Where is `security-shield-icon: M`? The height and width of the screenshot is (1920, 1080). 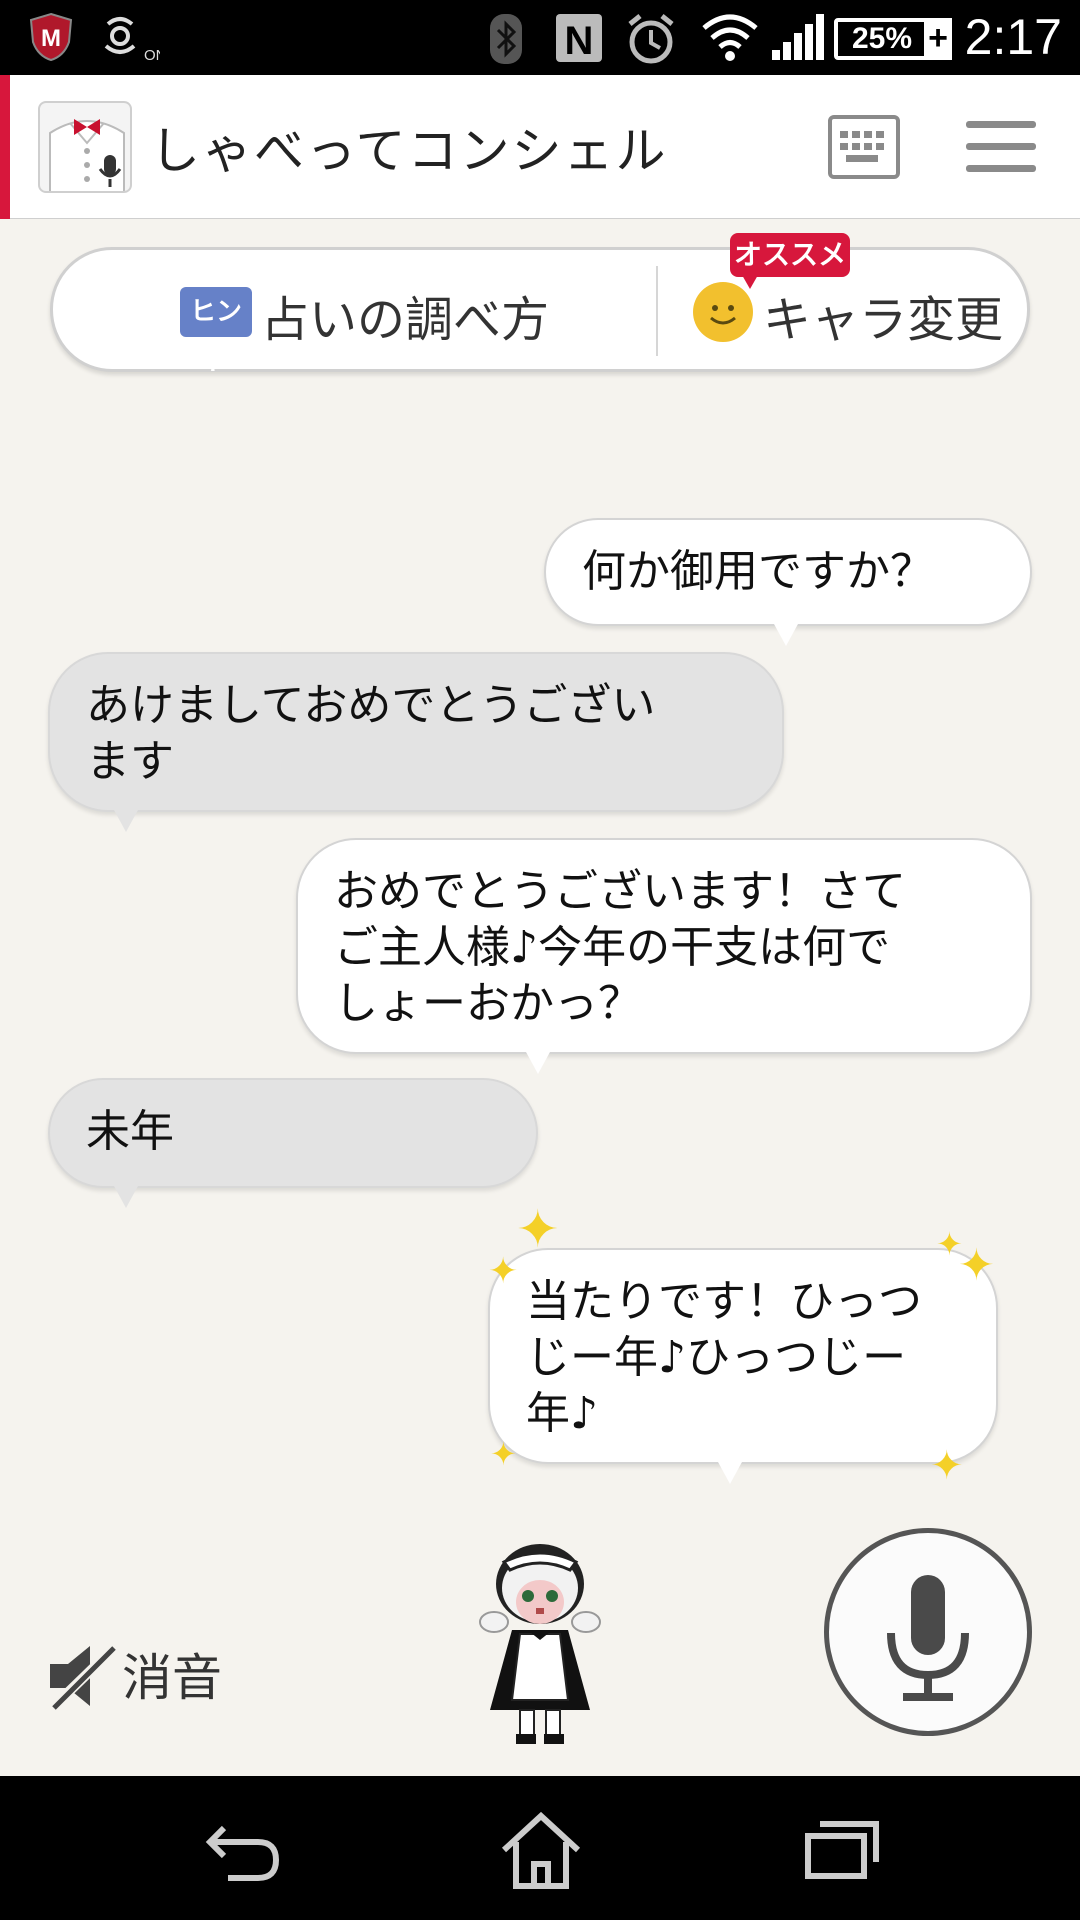
security-shield-icon: M is located at coordinates (51, 37).